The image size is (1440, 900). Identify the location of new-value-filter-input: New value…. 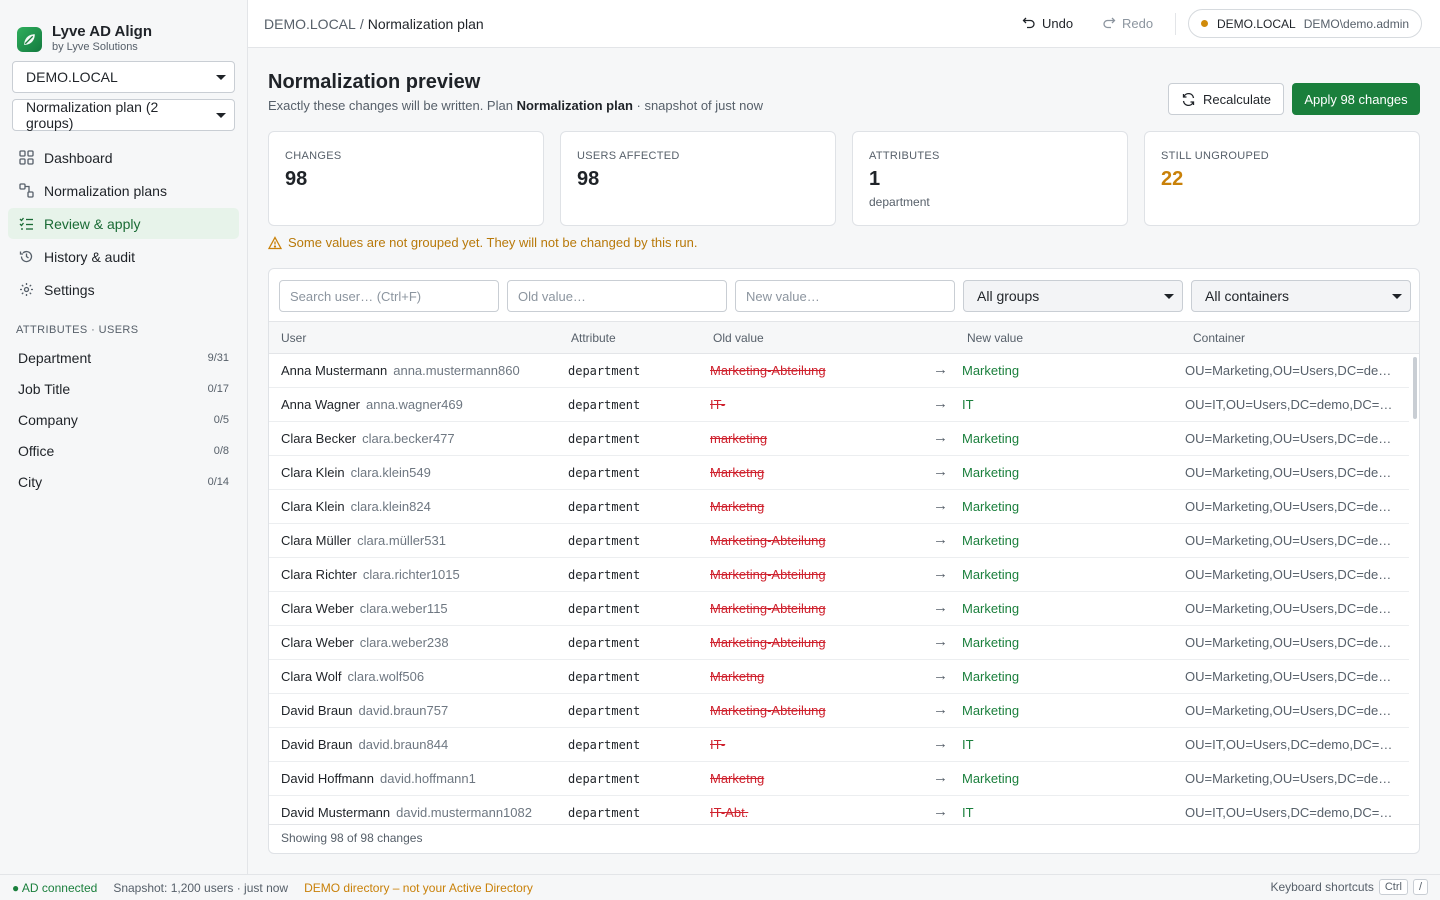
(845, 296).